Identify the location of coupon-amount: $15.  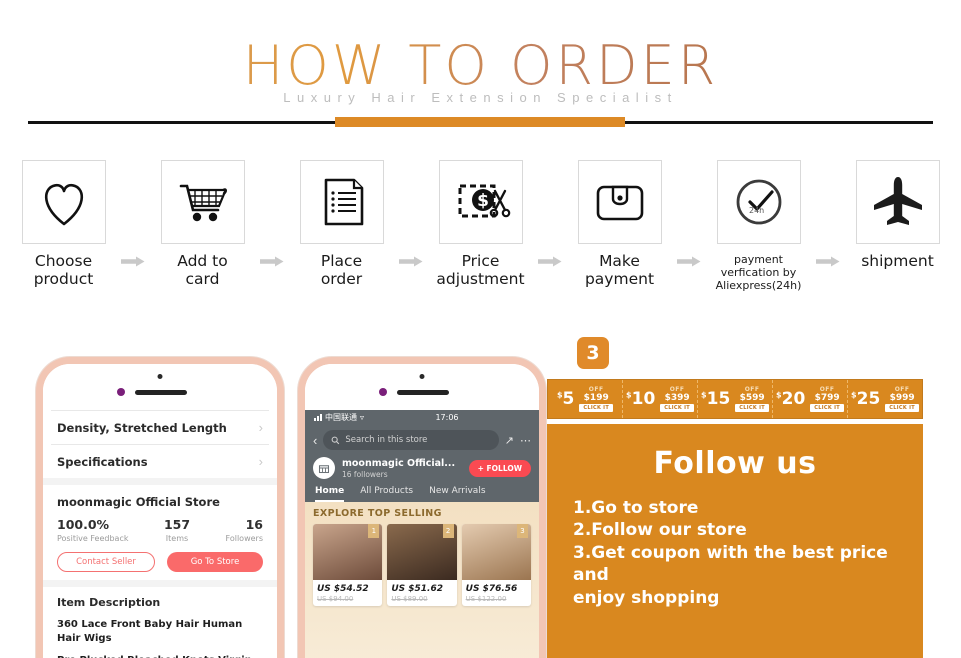
(715, 399).